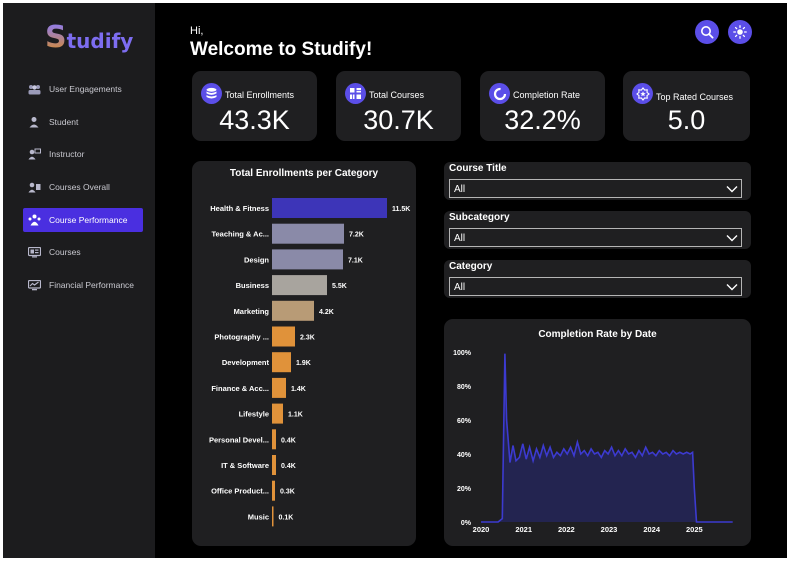 Image resolution: width=791 pixels, height=562 pixels. I want to click on kpi-value: 30.7K, so click(398, 120).